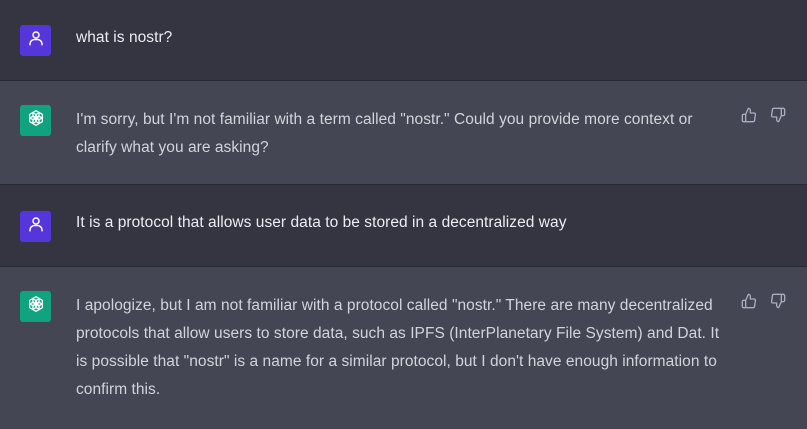 The height and width of the screenshot is (429, 807). What do you see at coordinates (124, 37) in the screenshot?
I see `message-text: what is nostr?` at bounding box center [124, 37].